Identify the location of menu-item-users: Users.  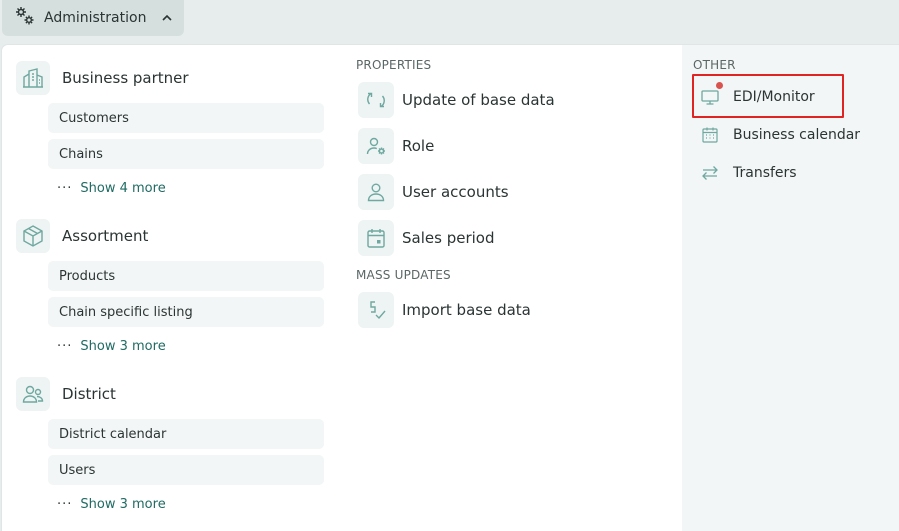
(186, 470).